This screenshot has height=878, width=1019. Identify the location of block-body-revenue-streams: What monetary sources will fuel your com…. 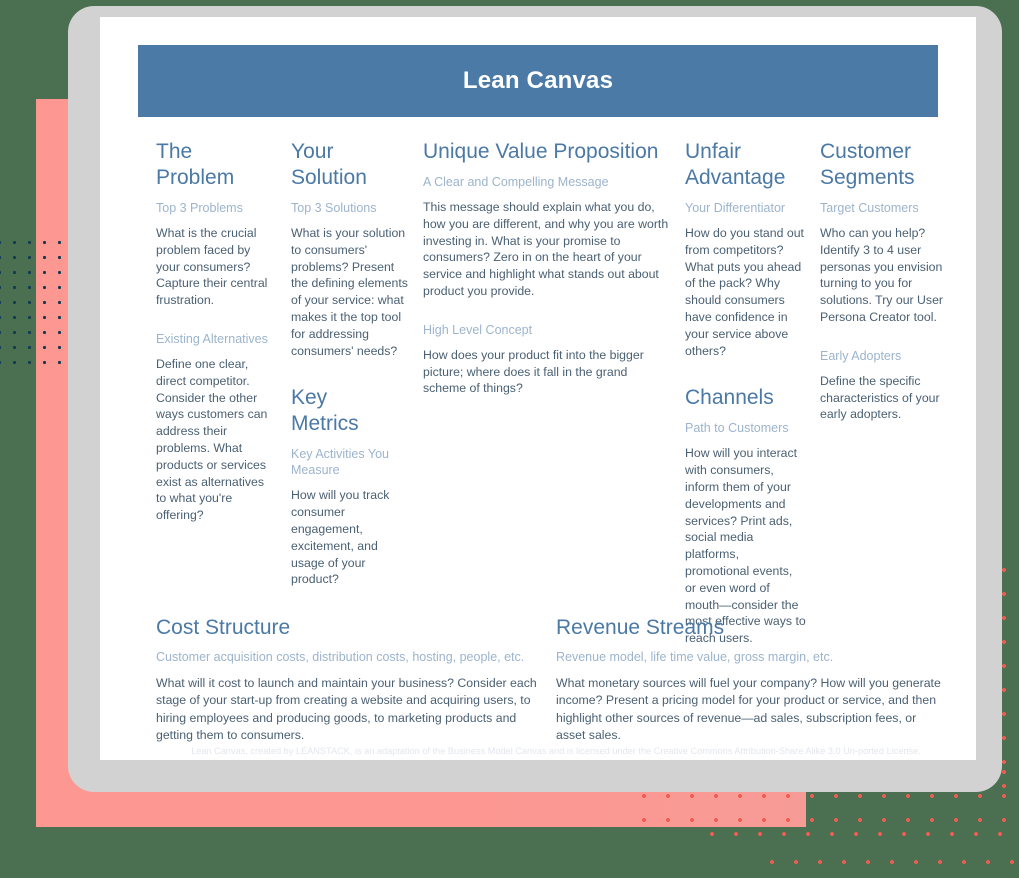
(748, 709).